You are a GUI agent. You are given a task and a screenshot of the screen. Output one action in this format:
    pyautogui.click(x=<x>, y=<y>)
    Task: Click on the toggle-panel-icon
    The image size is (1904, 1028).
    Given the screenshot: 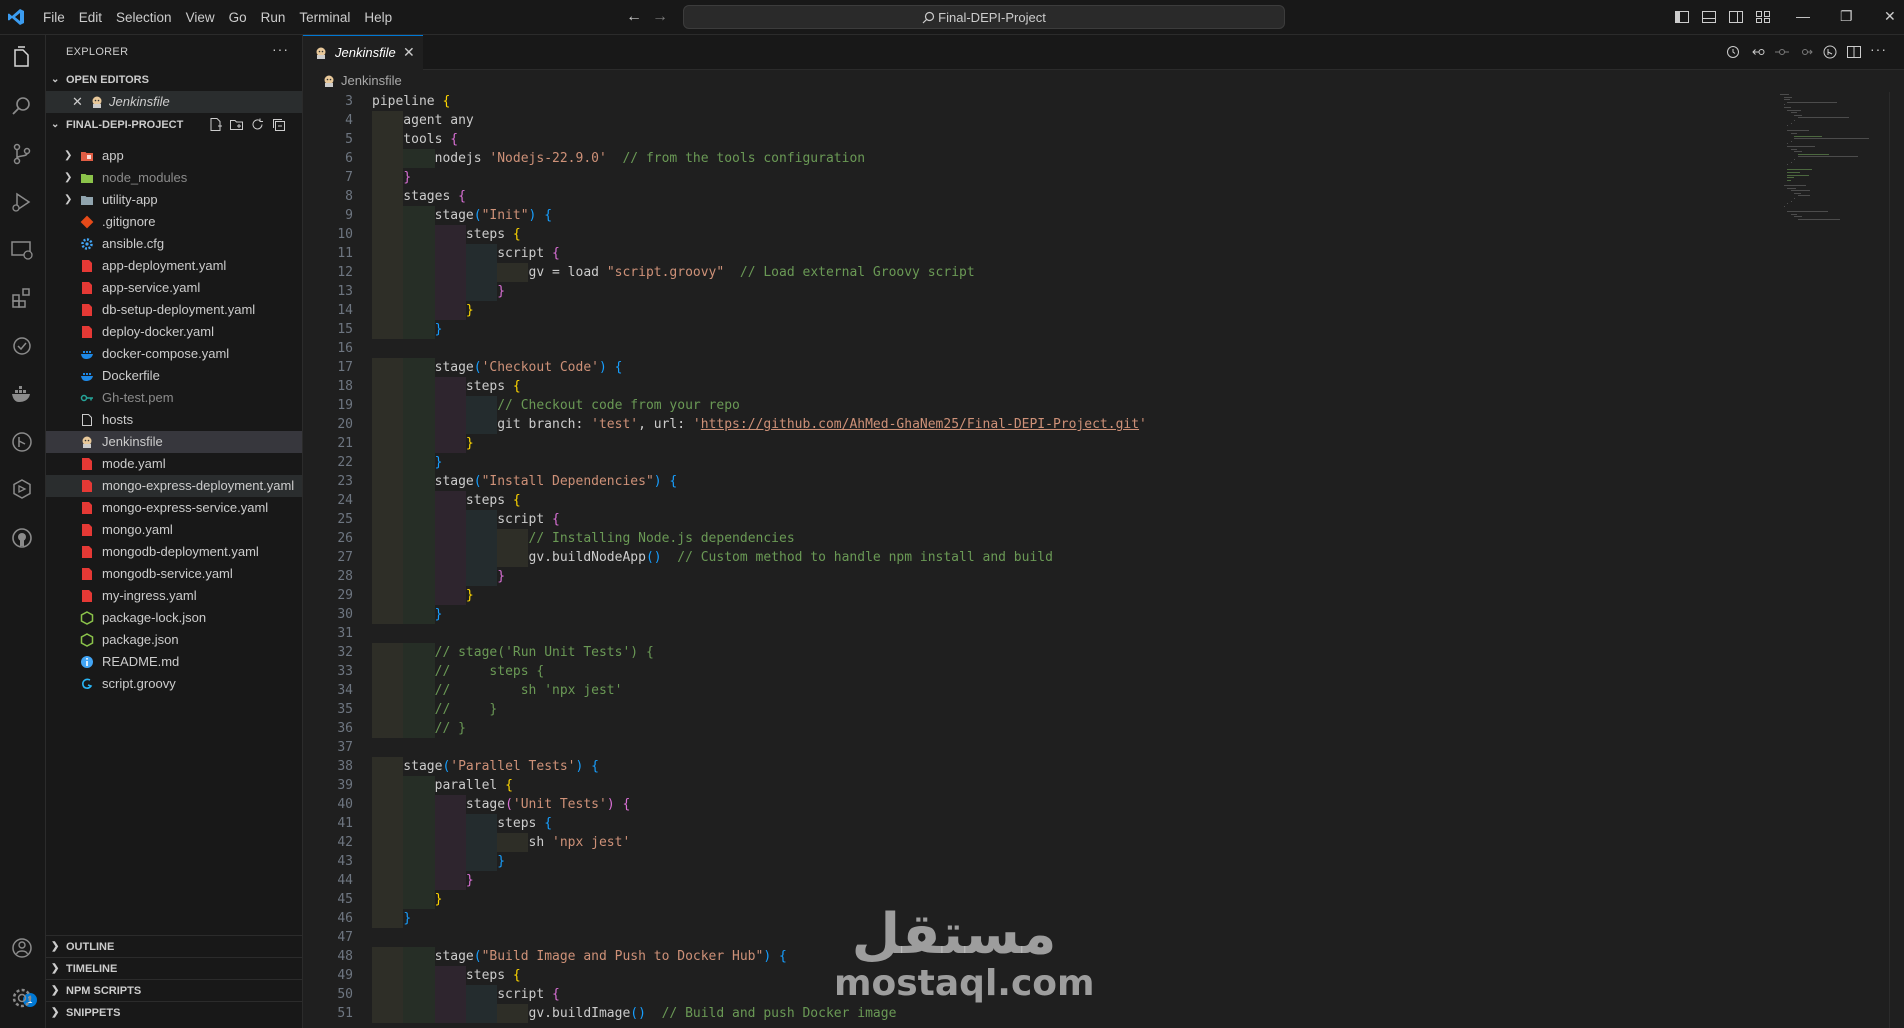 What is the action you would take?
    pyautogui.click(x=1709, y=17)
    